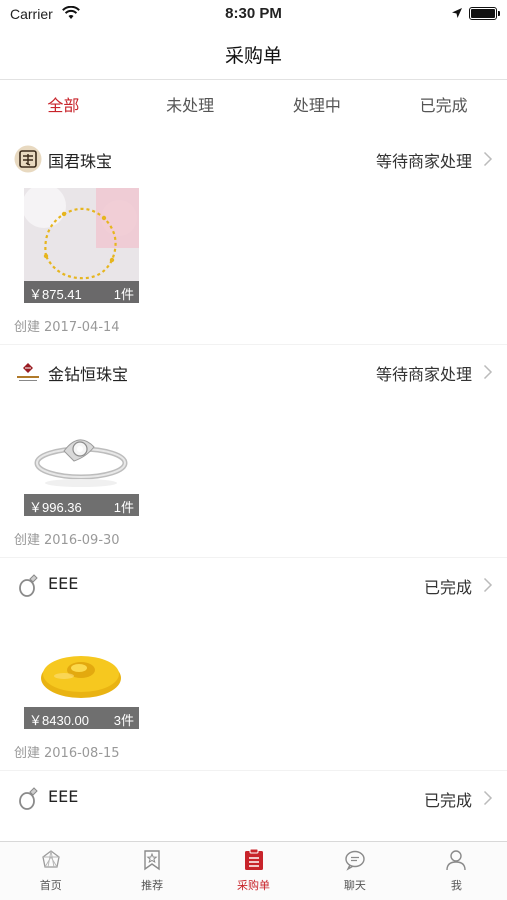  Describe the element at coordinates (354, 885) in the screenshot. I see `tabbar-label: 聊天` at that location.